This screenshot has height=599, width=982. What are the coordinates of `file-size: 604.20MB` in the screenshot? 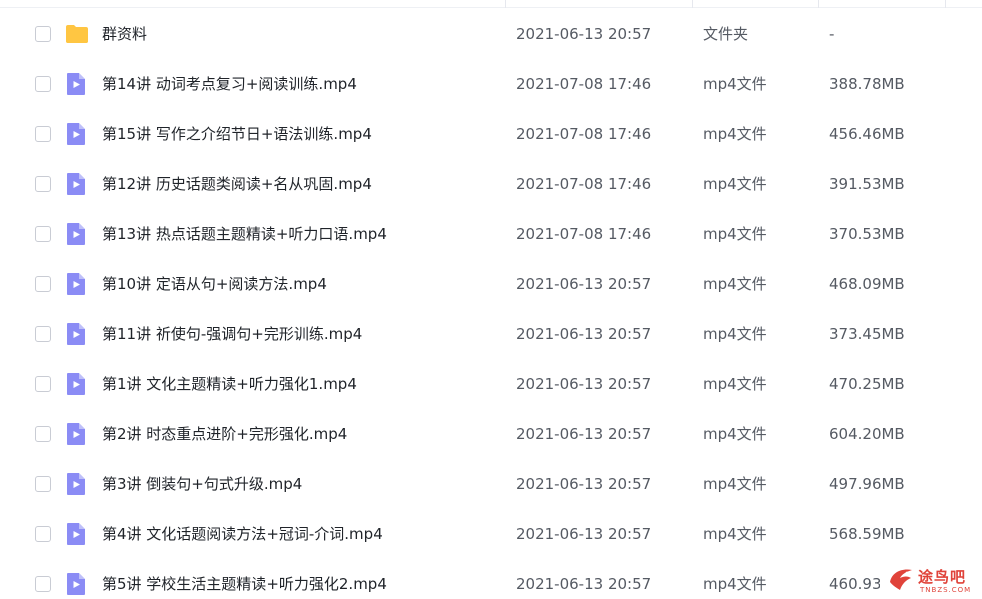 It's located at (867, 434).